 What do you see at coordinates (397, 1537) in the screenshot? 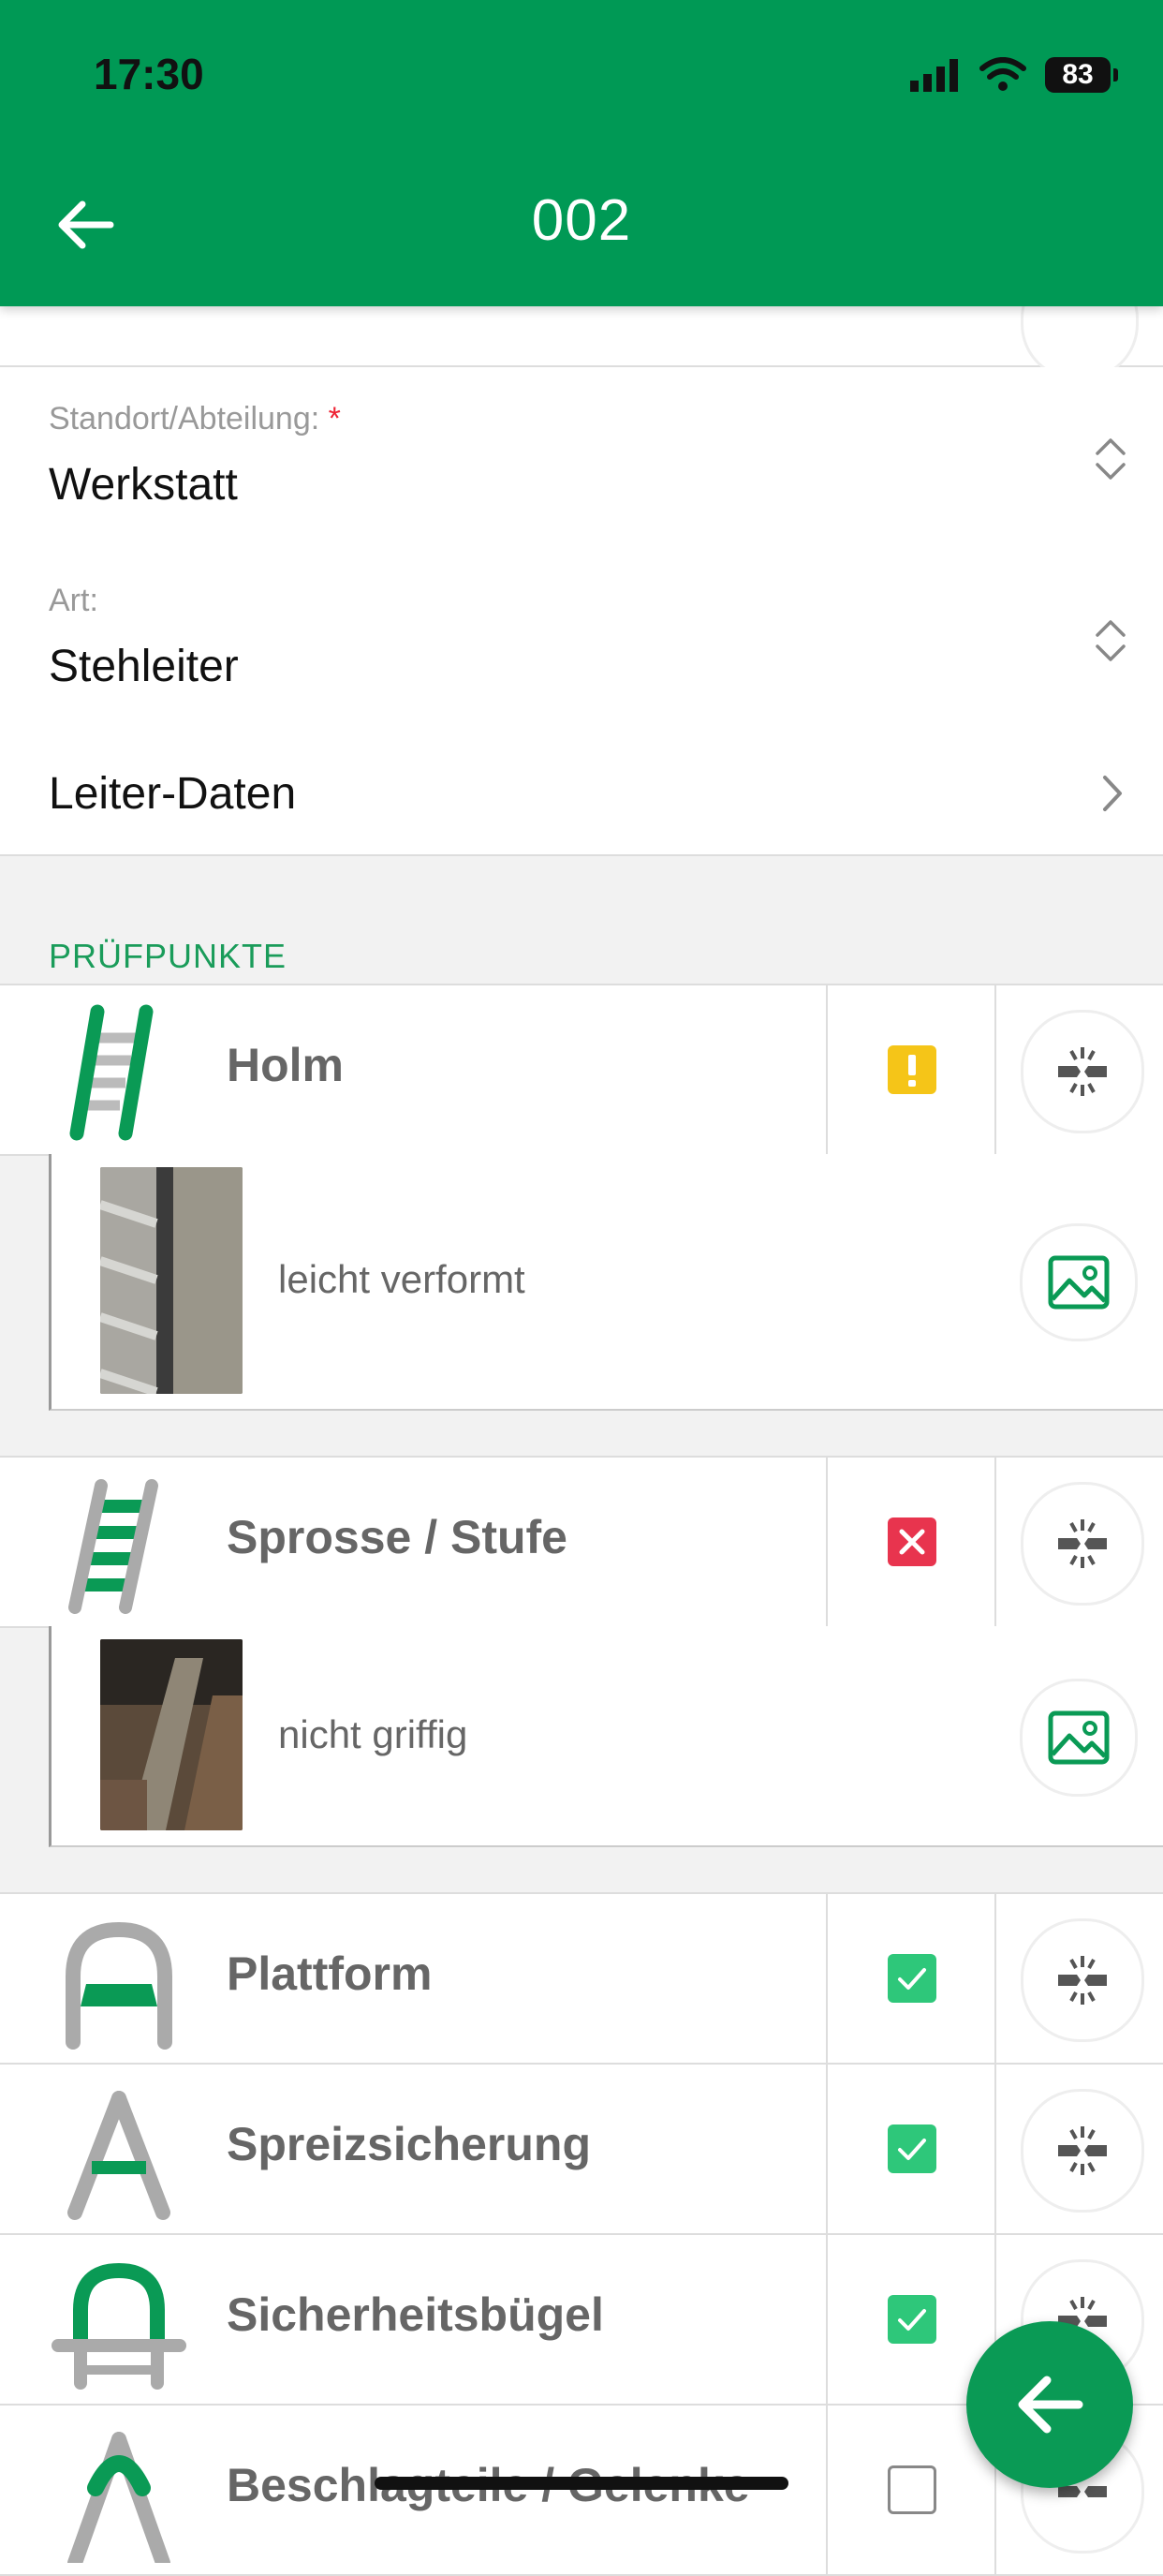
I see `item-label: Sprosse / Stufe` at bounding box center [397, 1537].